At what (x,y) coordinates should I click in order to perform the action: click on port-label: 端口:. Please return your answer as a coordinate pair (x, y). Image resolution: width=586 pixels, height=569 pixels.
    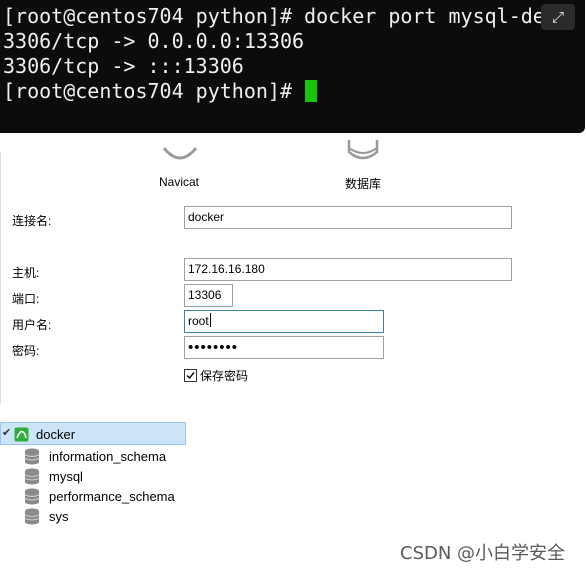
    Looking at the image, I should click on (26, 299).